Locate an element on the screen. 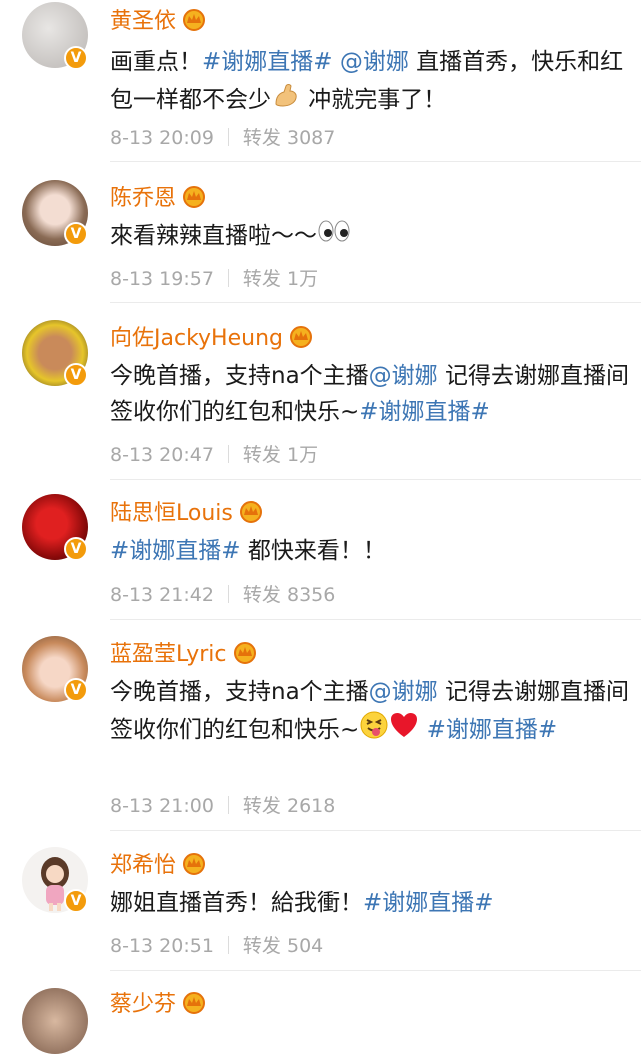 This screenshot has height=1054, width=641. post-content: 來看辣辣直播啦～～ is located at coordinates (370, 236).